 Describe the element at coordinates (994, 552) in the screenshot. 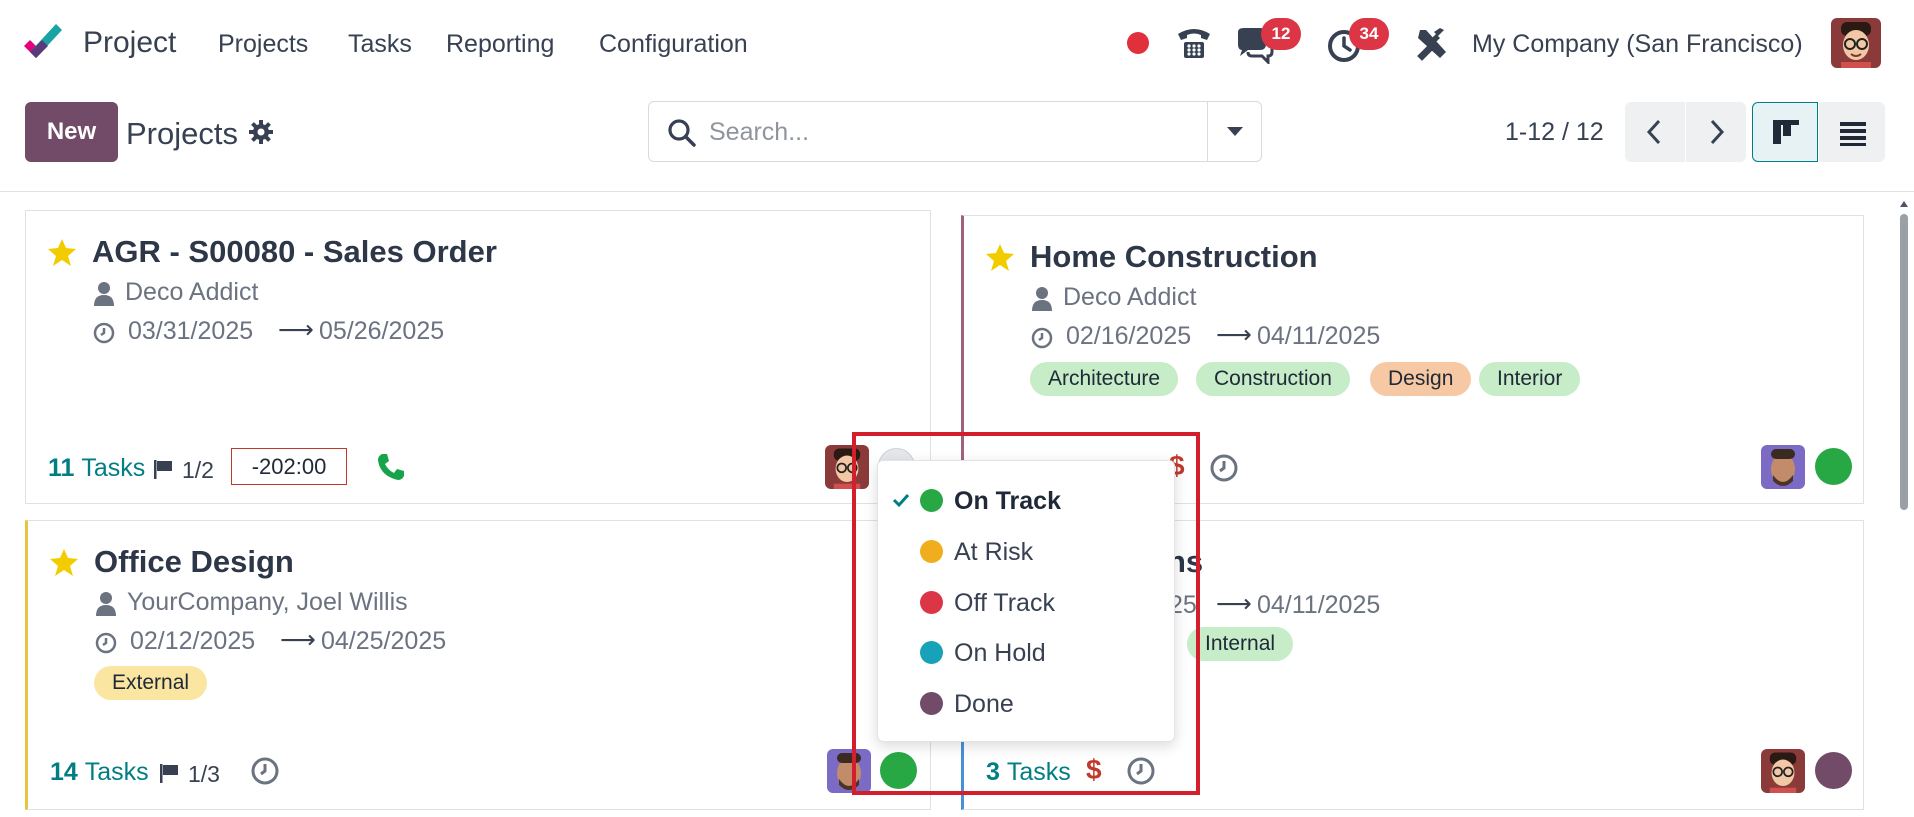

I see `status-option-label: At Risk` at that location.